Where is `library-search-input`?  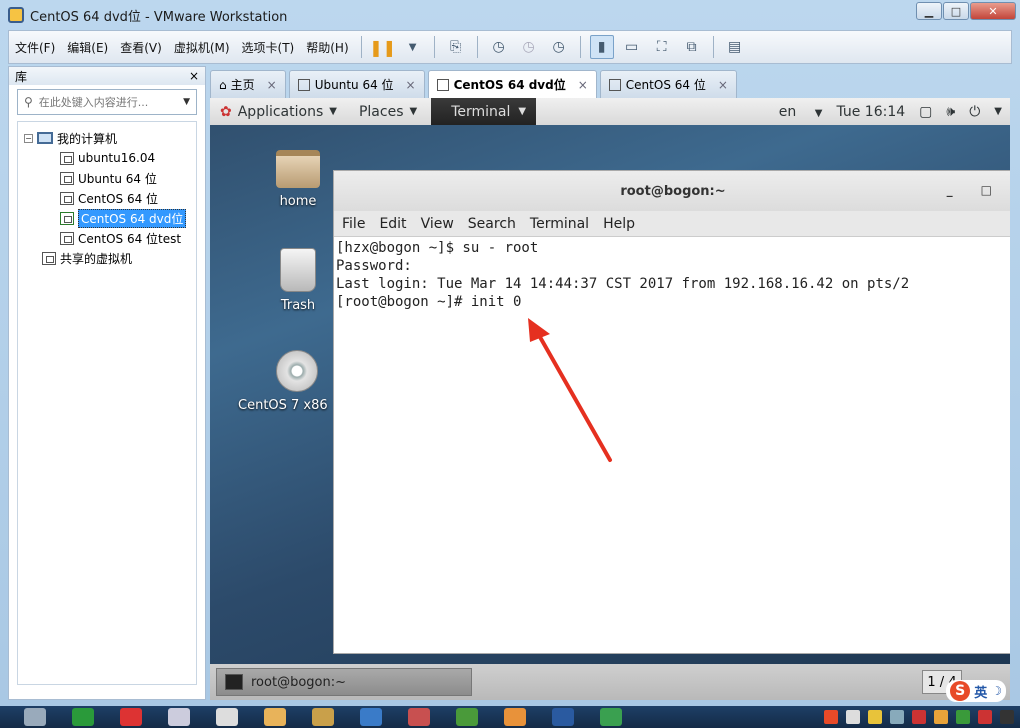 library-search-input is located at coordinates (111, 102).